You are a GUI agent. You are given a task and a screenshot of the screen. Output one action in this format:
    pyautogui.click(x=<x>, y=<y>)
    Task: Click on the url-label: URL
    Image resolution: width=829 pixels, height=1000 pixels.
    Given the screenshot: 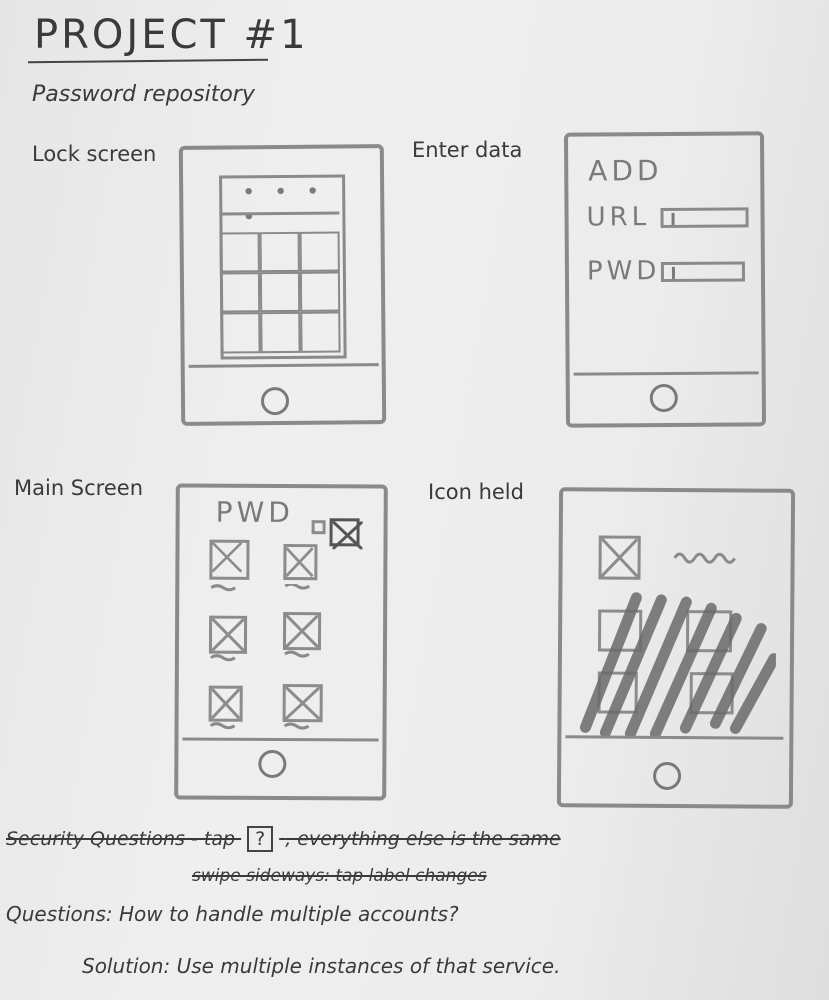 What is the action you would take?
    pyautogui.click(x=618, y=217)
    